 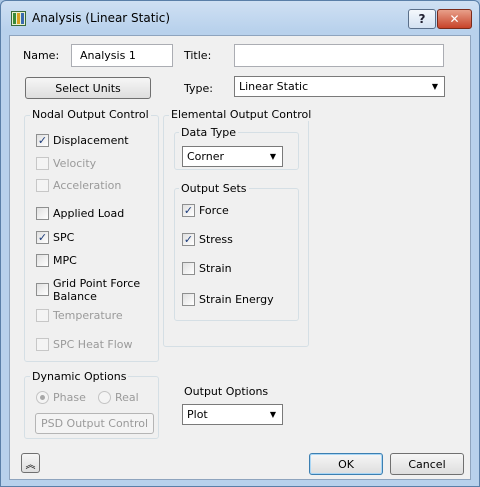 I want to click on phase-radio: Phase, so click(x=61, y=397).